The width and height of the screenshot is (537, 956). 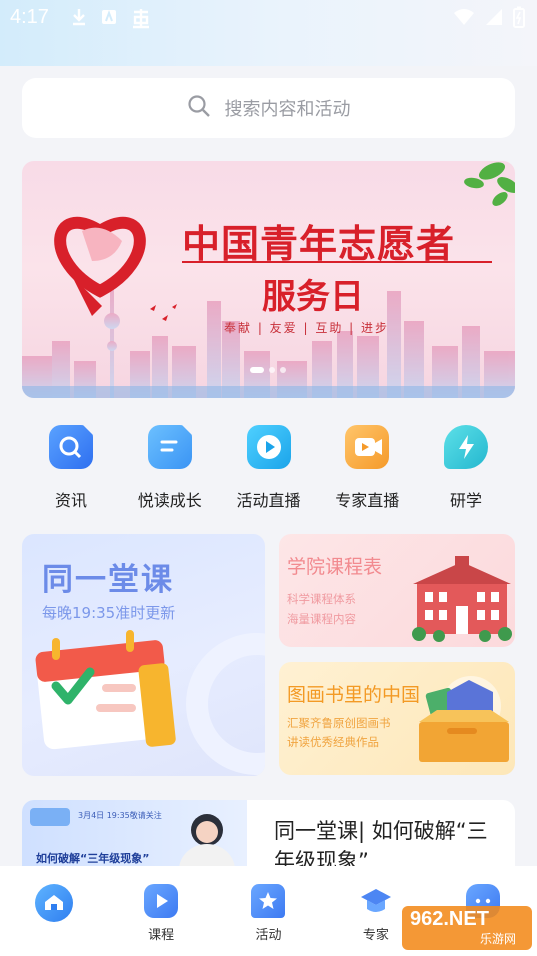 What do you see at coordinates (498, 939) in the screenshot?
I see `watermark-line2: 乐游网` at bounding box center [498, 939].